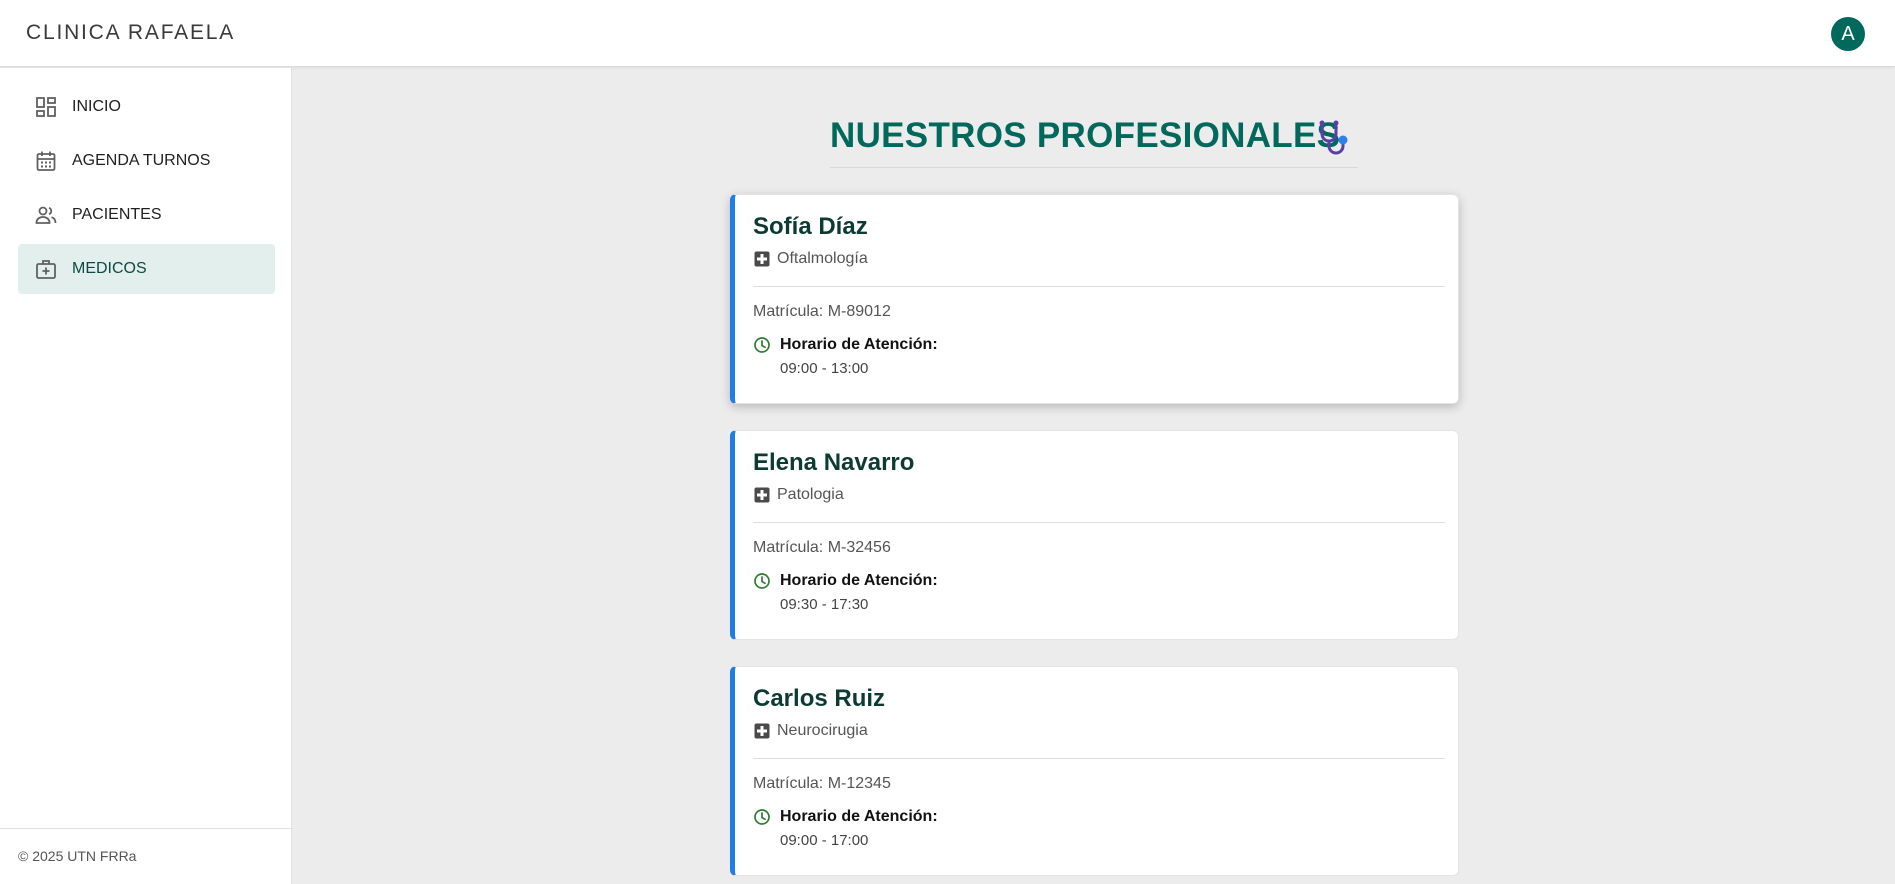 The image size is (1895, 884). I want to click on sidebar-item-label: INICIO, so click(96, 106).